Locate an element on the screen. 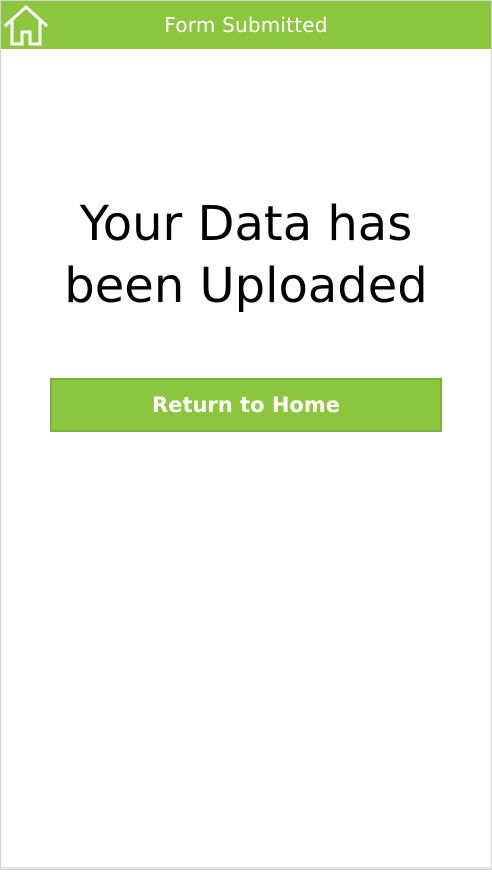  page-title: Form Submitted is located at coordinates (246, 25).